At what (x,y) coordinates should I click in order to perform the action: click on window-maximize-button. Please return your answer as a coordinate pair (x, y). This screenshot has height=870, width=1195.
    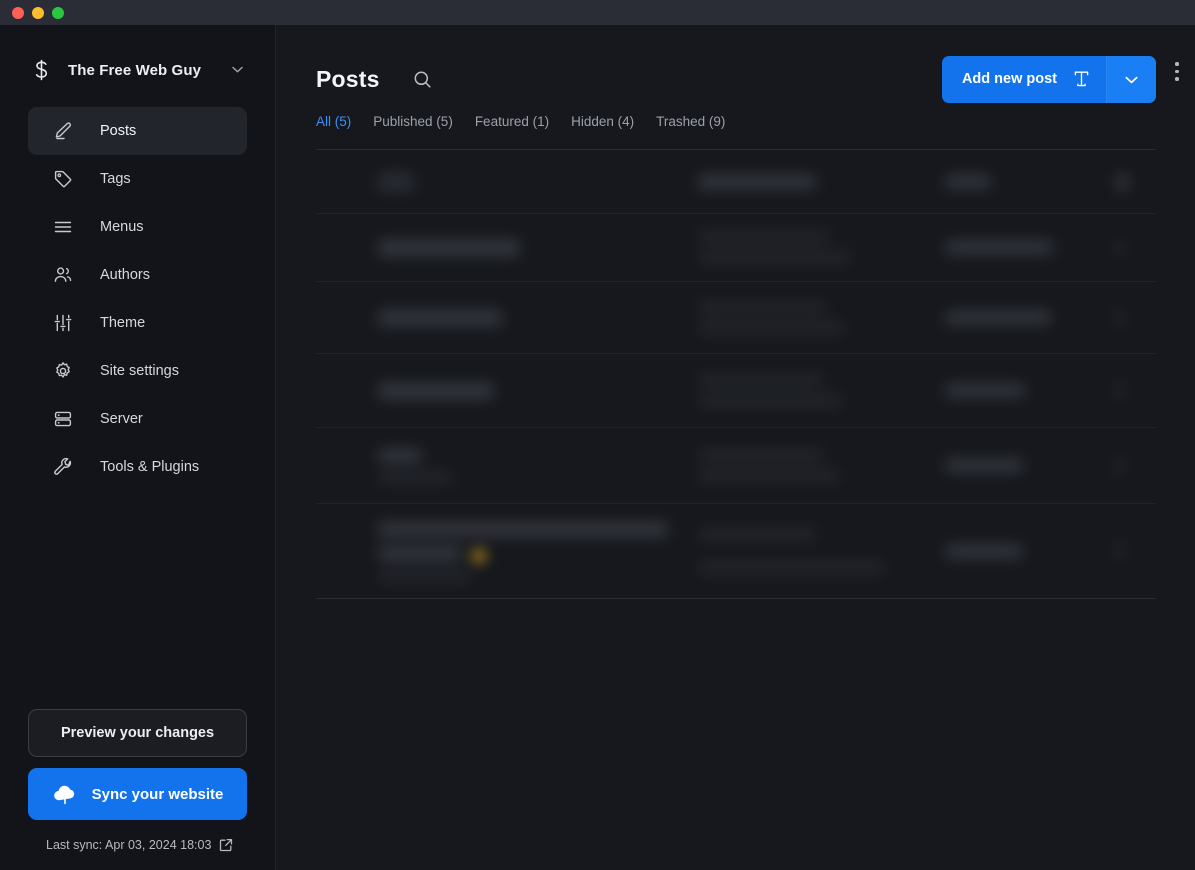
    Looking at the image, I should click on (58, 12).